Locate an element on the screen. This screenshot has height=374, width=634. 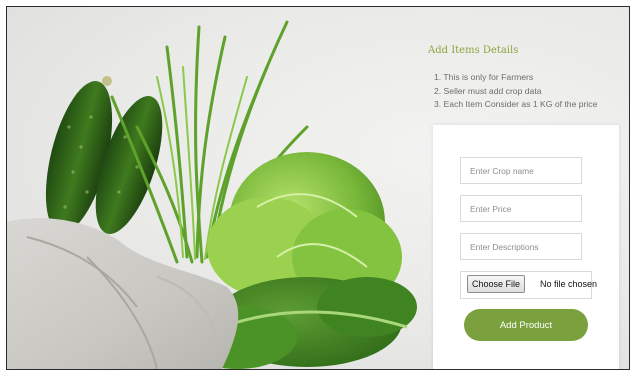
file-upload-field: Choose File No file chosen is located at coordinates (528, 285).